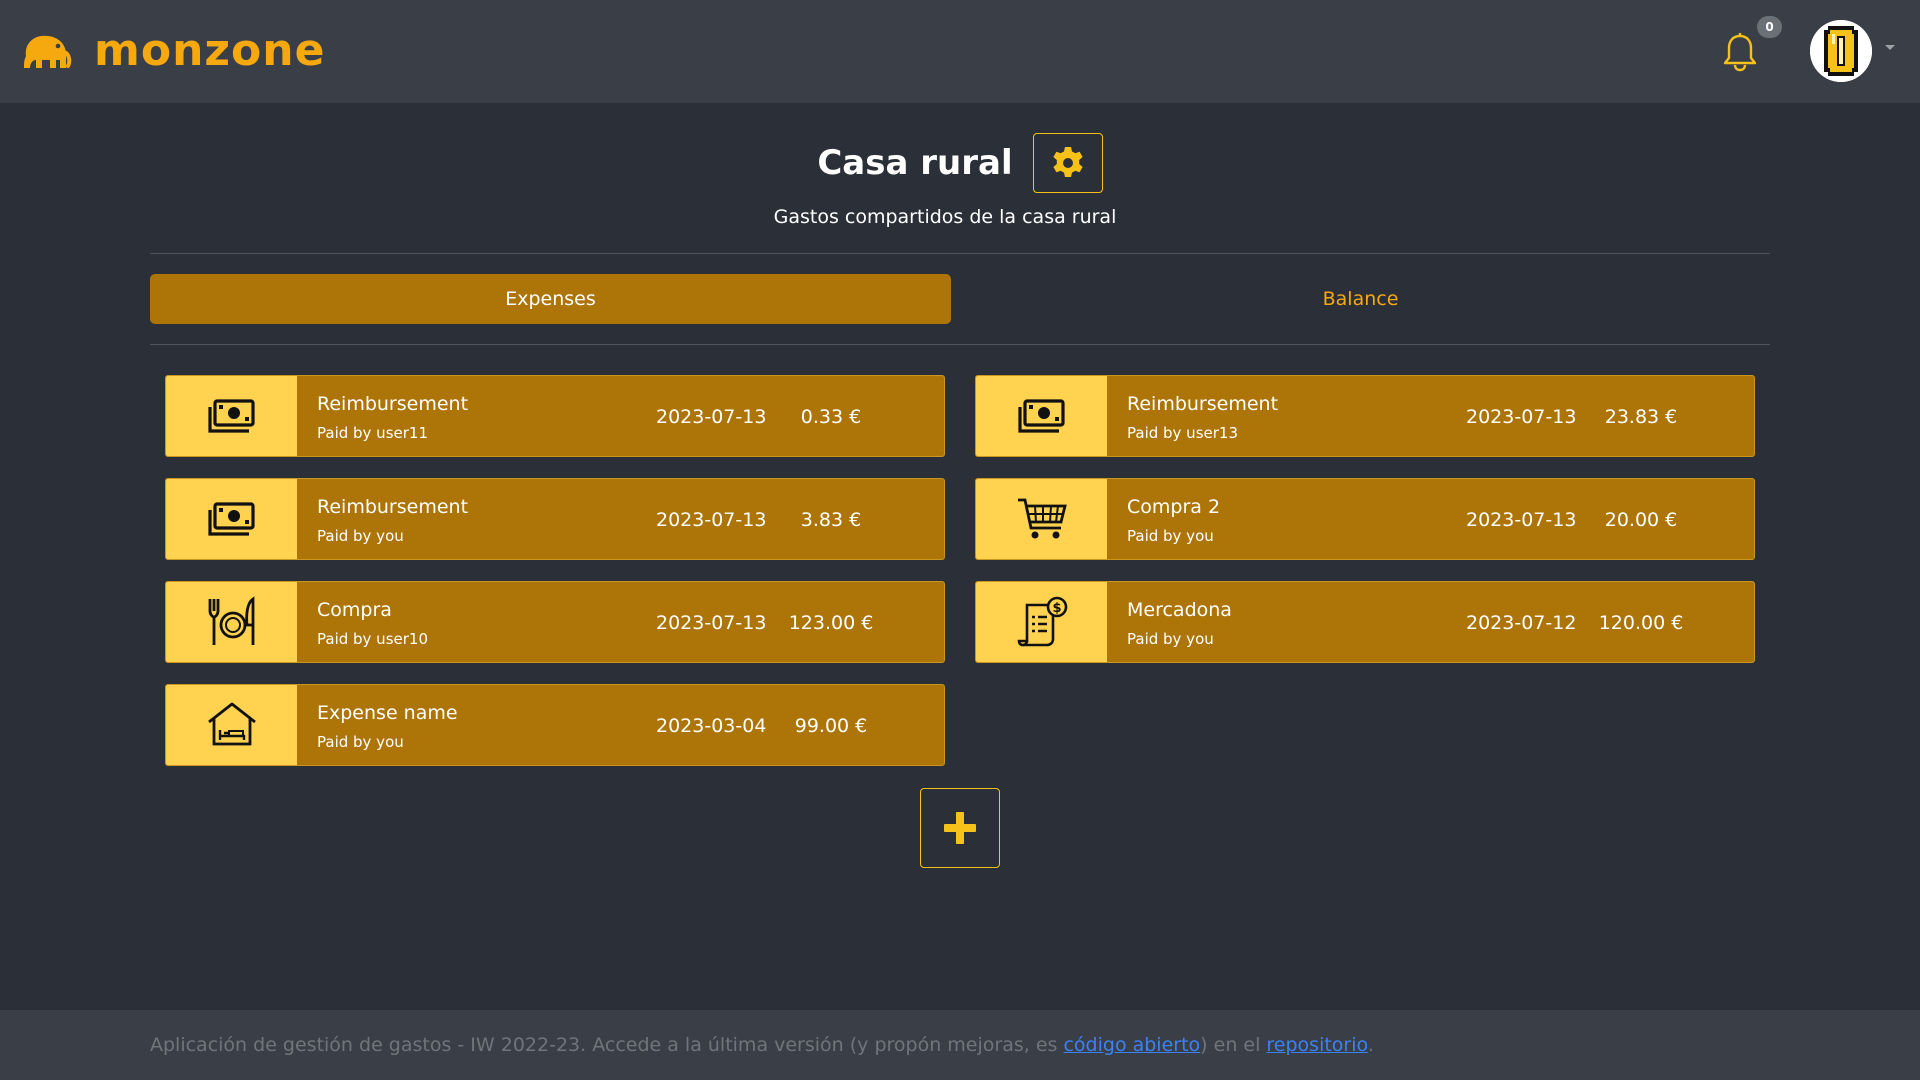 The height and width of the screenshot is (1080, 1920). What do you see at coordinates (945, 217) in the screenshot?
I see `group-description: Gastos compartidos de la casa rural` at bounding box center [945, 217].